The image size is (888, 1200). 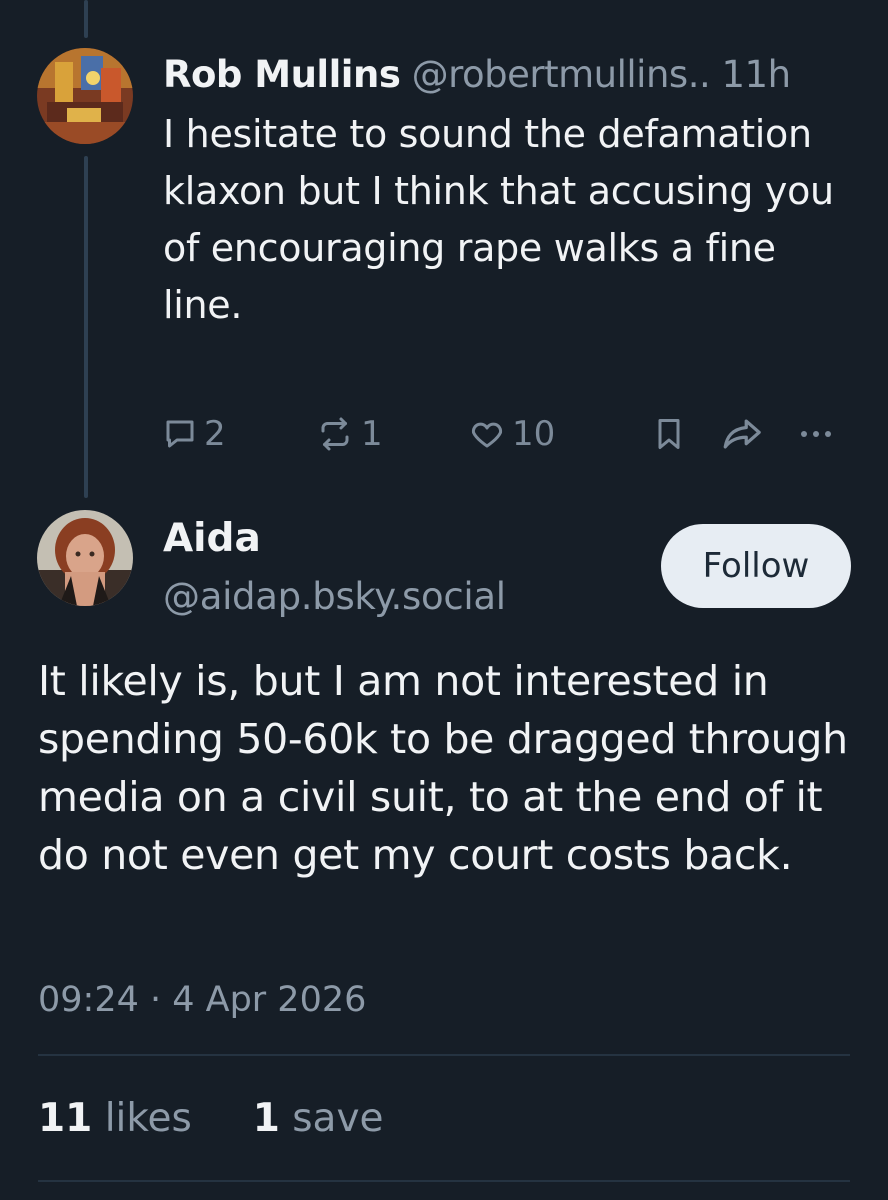 What do you see at coordinates (211, 1119) in the screenshot?
I see `post-stats: 11 likes 1 save` at bounding box center [211, 1119].